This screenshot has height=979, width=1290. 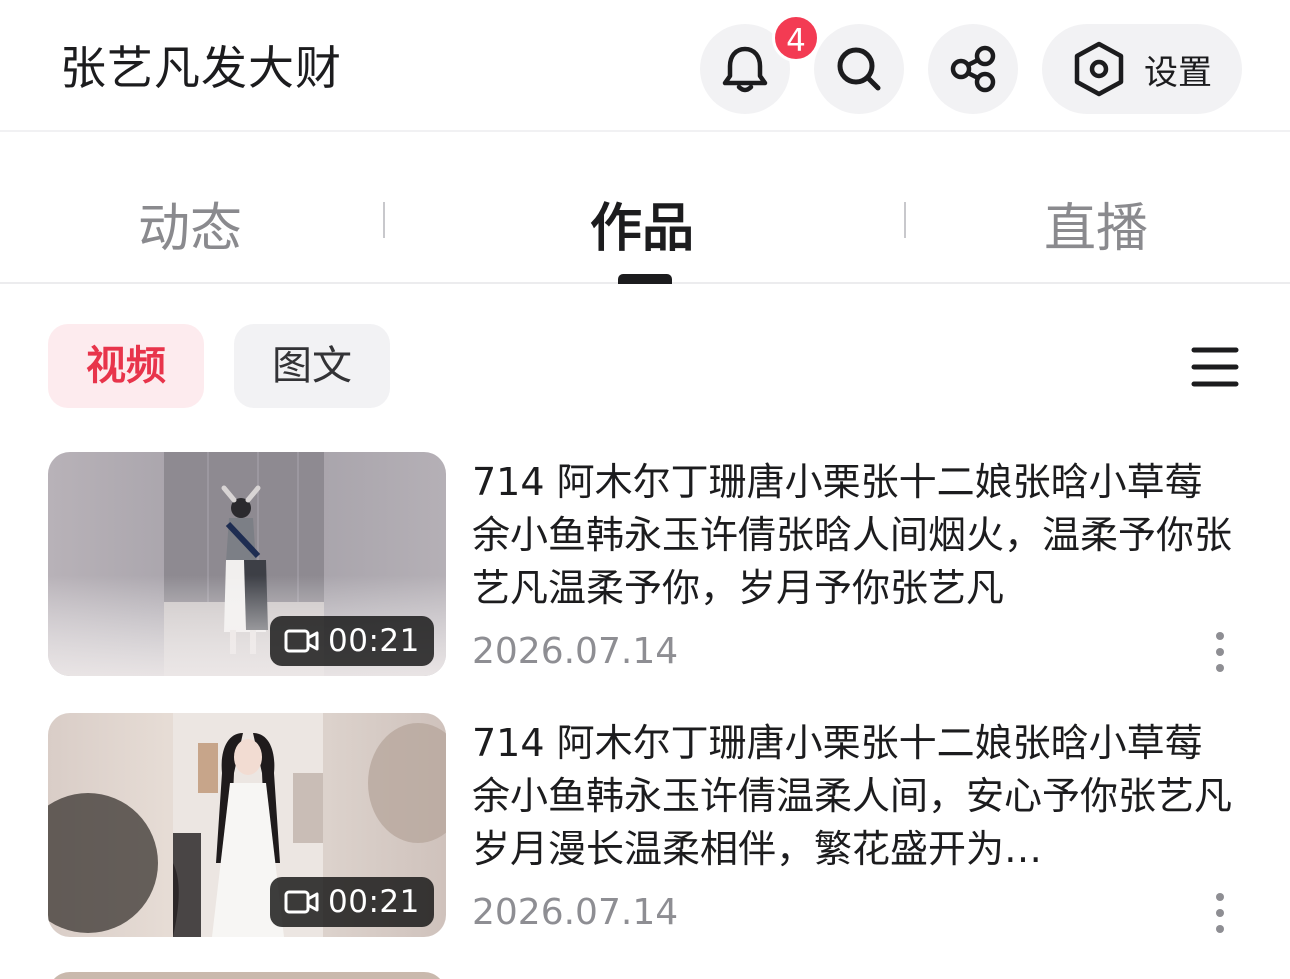 What do you see at coordinates (247, 975) in the screenshot?
I see `video-thumbnail-partial` at bounding box center [247, 975].